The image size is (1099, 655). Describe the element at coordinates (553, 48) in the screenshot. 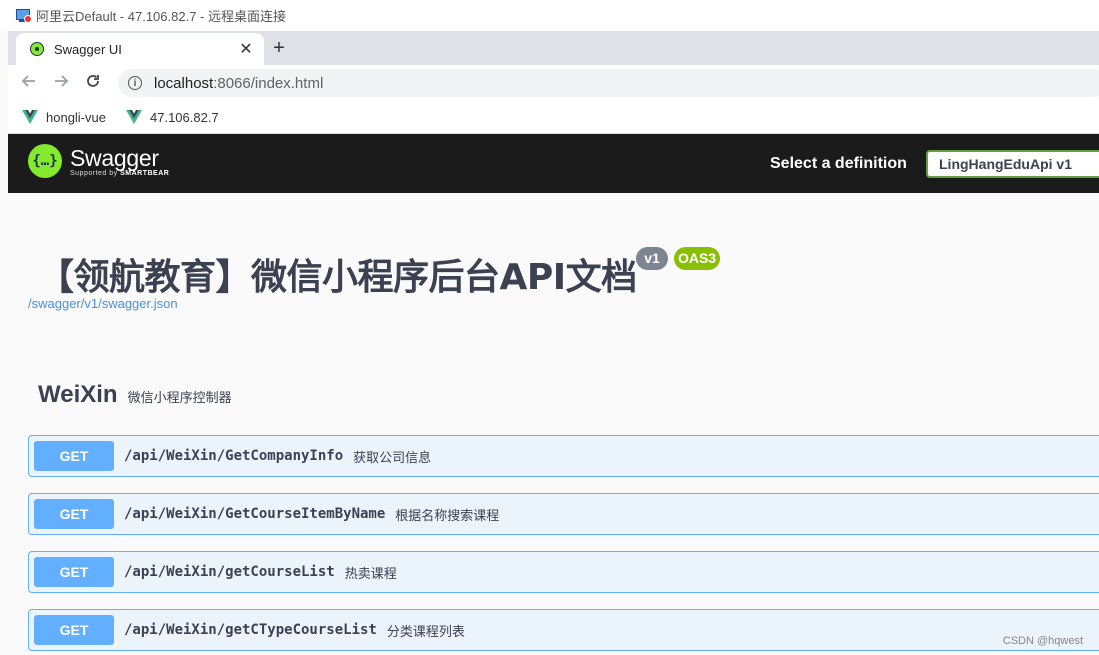

I see `tab-strip: Swagger UI ✕ +` at that location.